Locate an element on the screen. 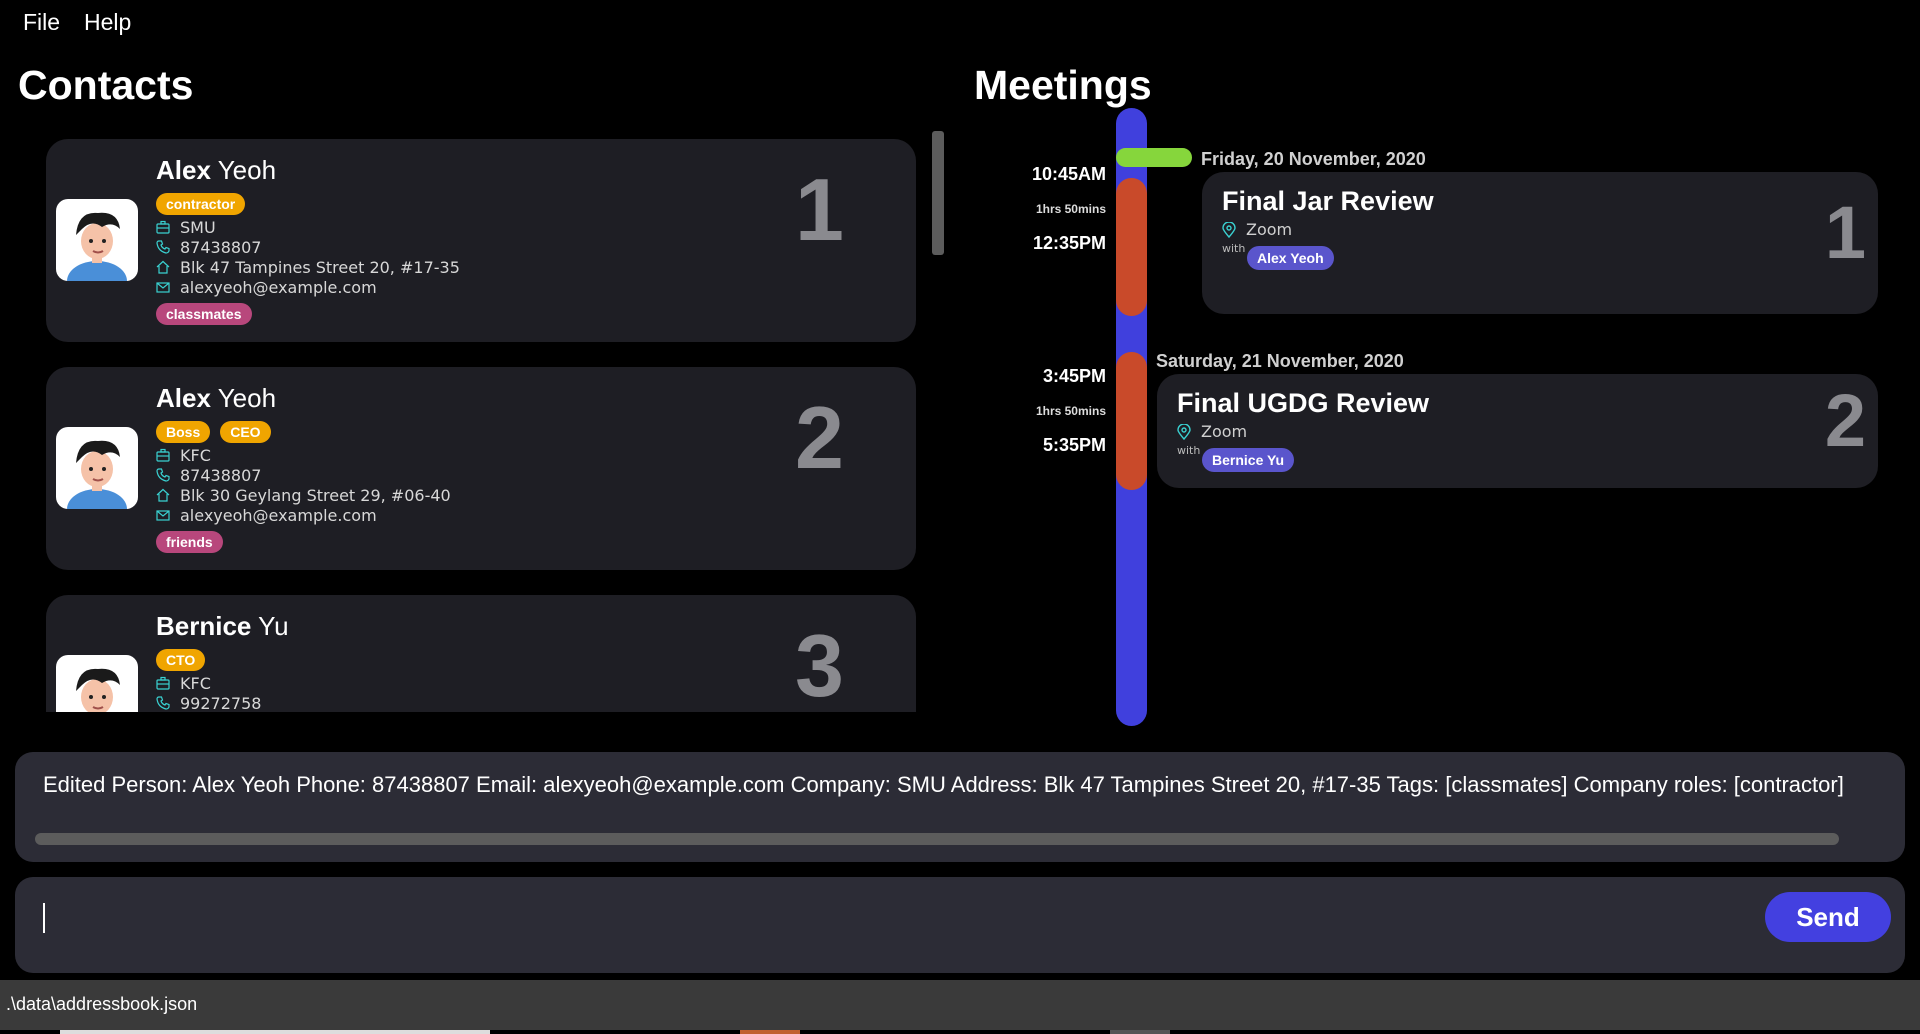  save-location: .\data\addressbook.json is located at coordinates (102, 1004).